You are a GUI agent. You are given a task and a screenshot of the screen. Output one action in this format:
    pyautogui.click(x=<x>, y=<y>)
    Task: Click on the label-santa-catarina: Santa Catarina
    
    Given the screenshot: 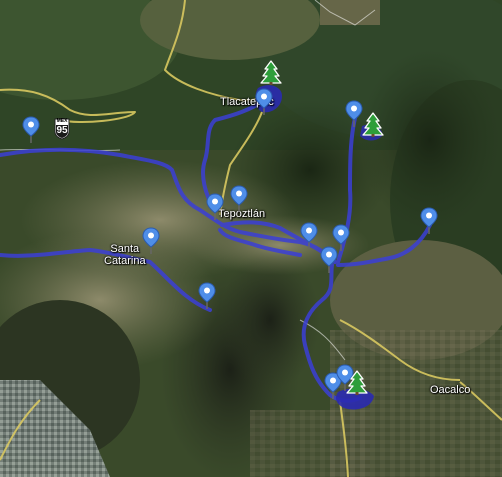 What is the action you would take?
    pyautogui.click(x=125, y=255)
    